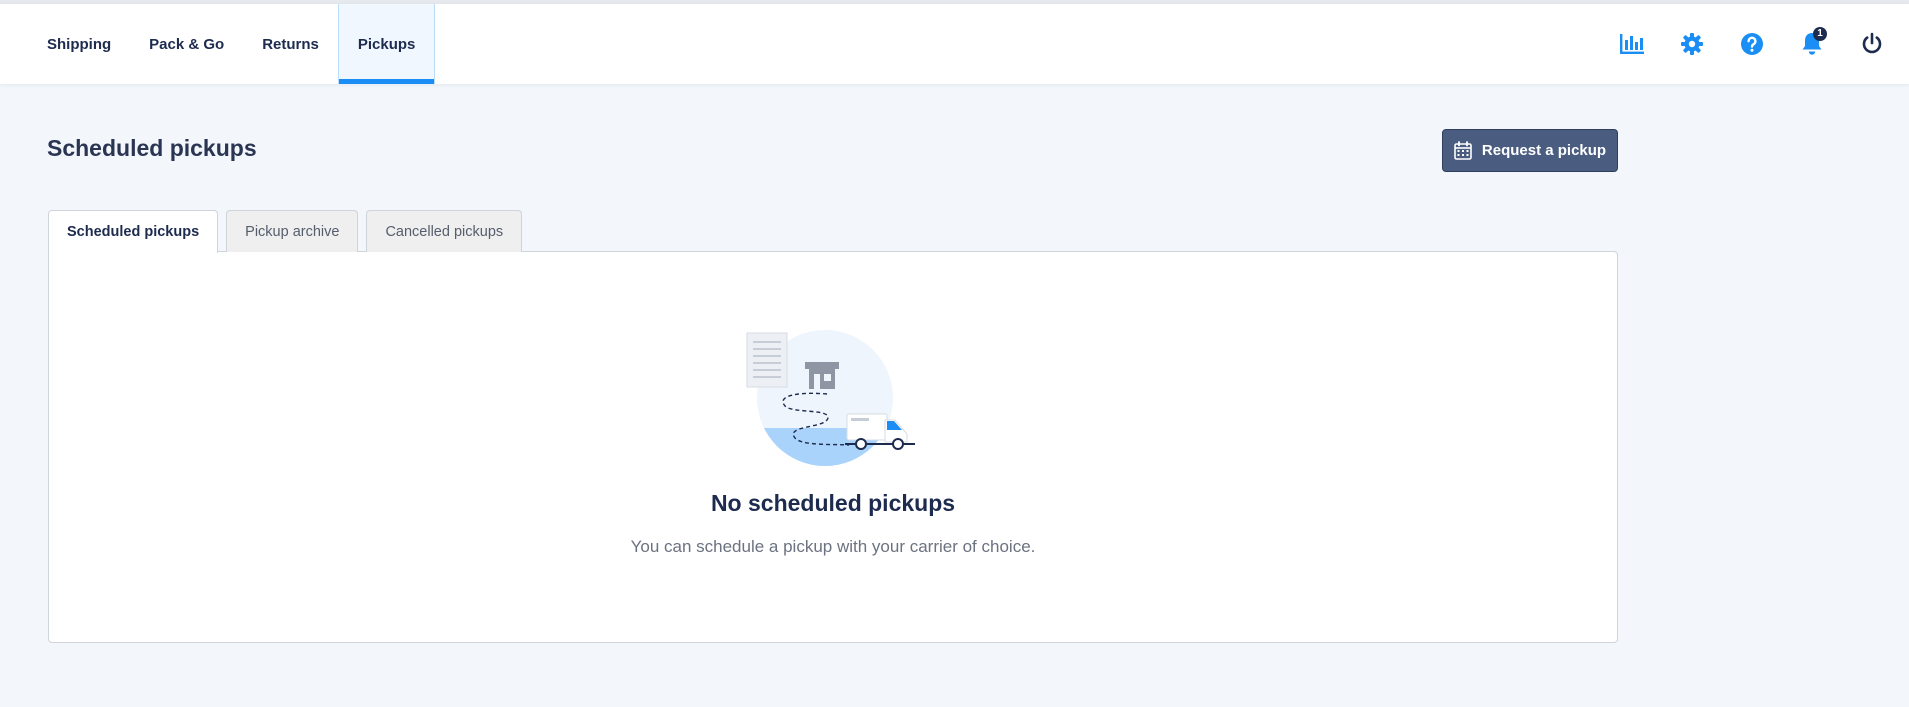 The height and width of the screenshot is (707, 1909). What do you see at coordinates (1752, 44) in the screenshot?
I see `help-icon` at bounding box center [1752, 44].